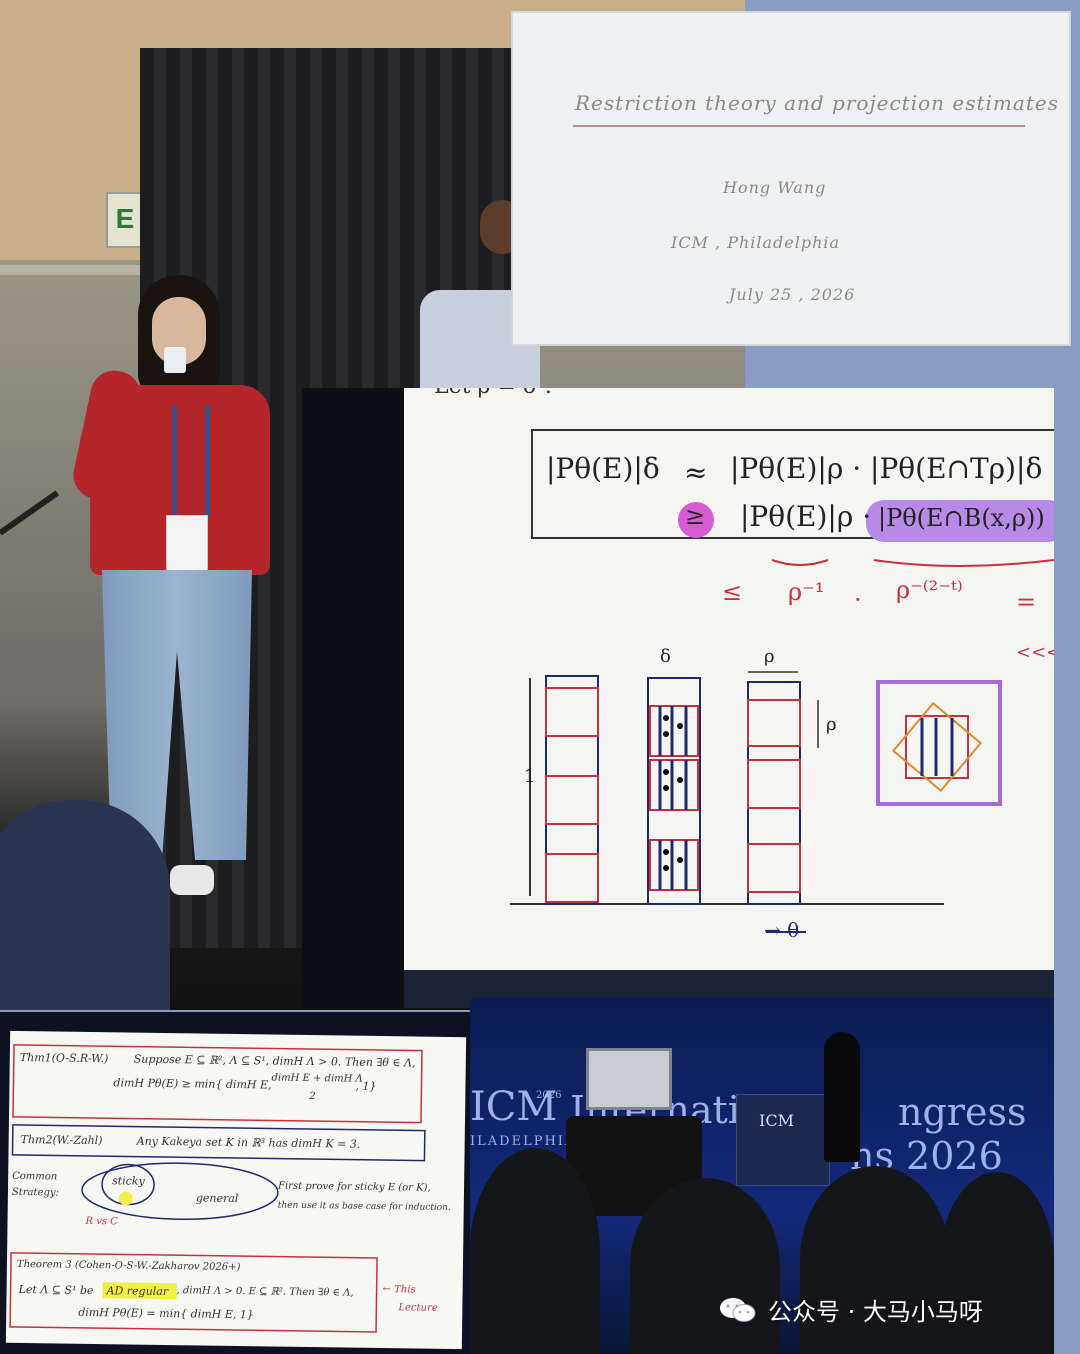 The height and width of the screenshot is (1354, 1080). What do you see at coordinates (831, 724) in the screenshot?
I see `label-rho-side: ρ` at bounding box center [831, 724].